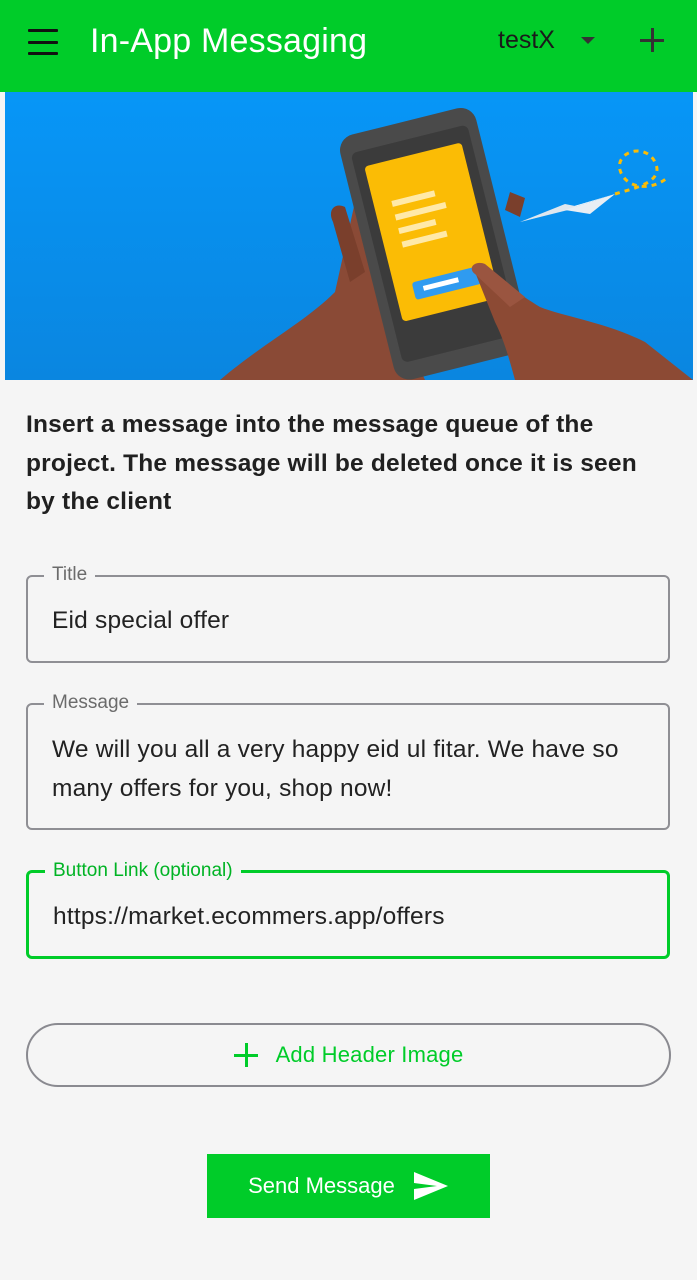 The height and width of the screenshot is (1280, 697). What do you see at coordinates (348, 613) in the screenshot?
I see `title-field: Title Eid special offer` at bounding box center [348, 613].